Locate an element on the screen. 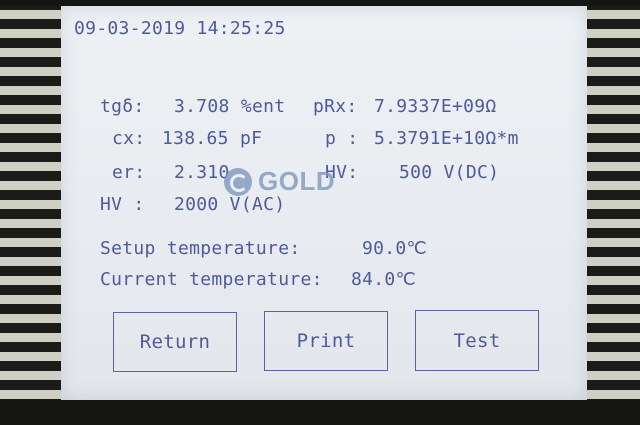 This screenshot has height=425, width=640. cx-value: 138.65 pF is located at coordinates (212, 138).